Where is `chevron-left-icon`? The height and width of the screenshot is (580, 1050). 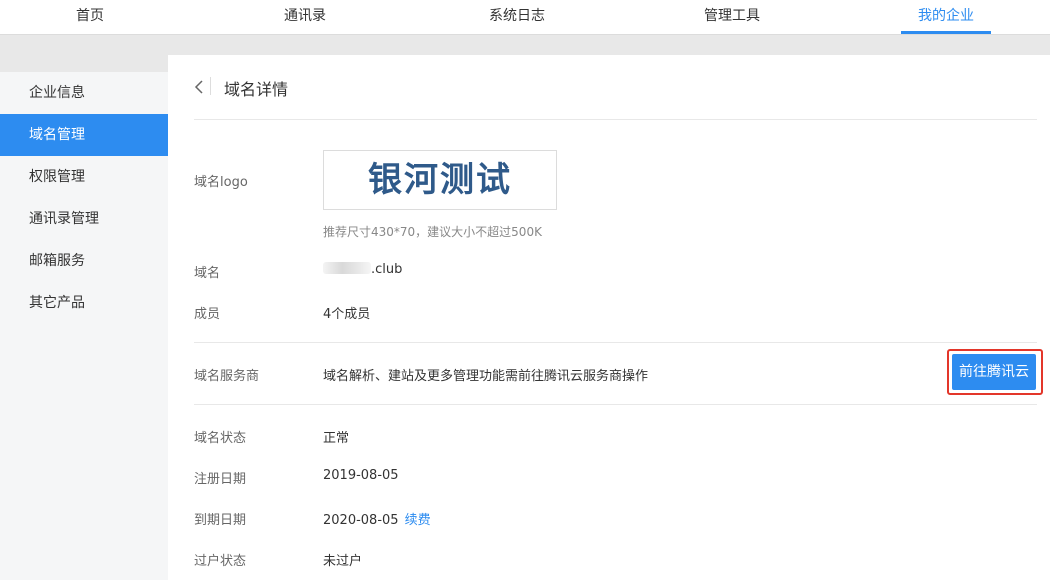 chevron-left-icon is located at coordinates (201, 87).